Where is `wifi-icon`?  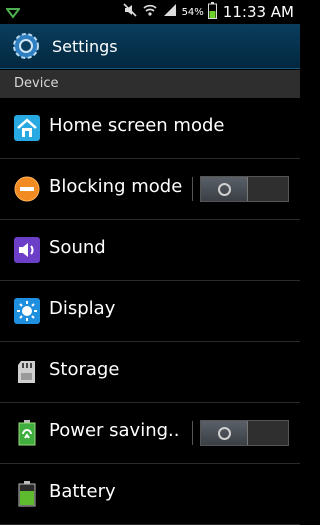
wifi-icon is located at coordinates (150, 12).